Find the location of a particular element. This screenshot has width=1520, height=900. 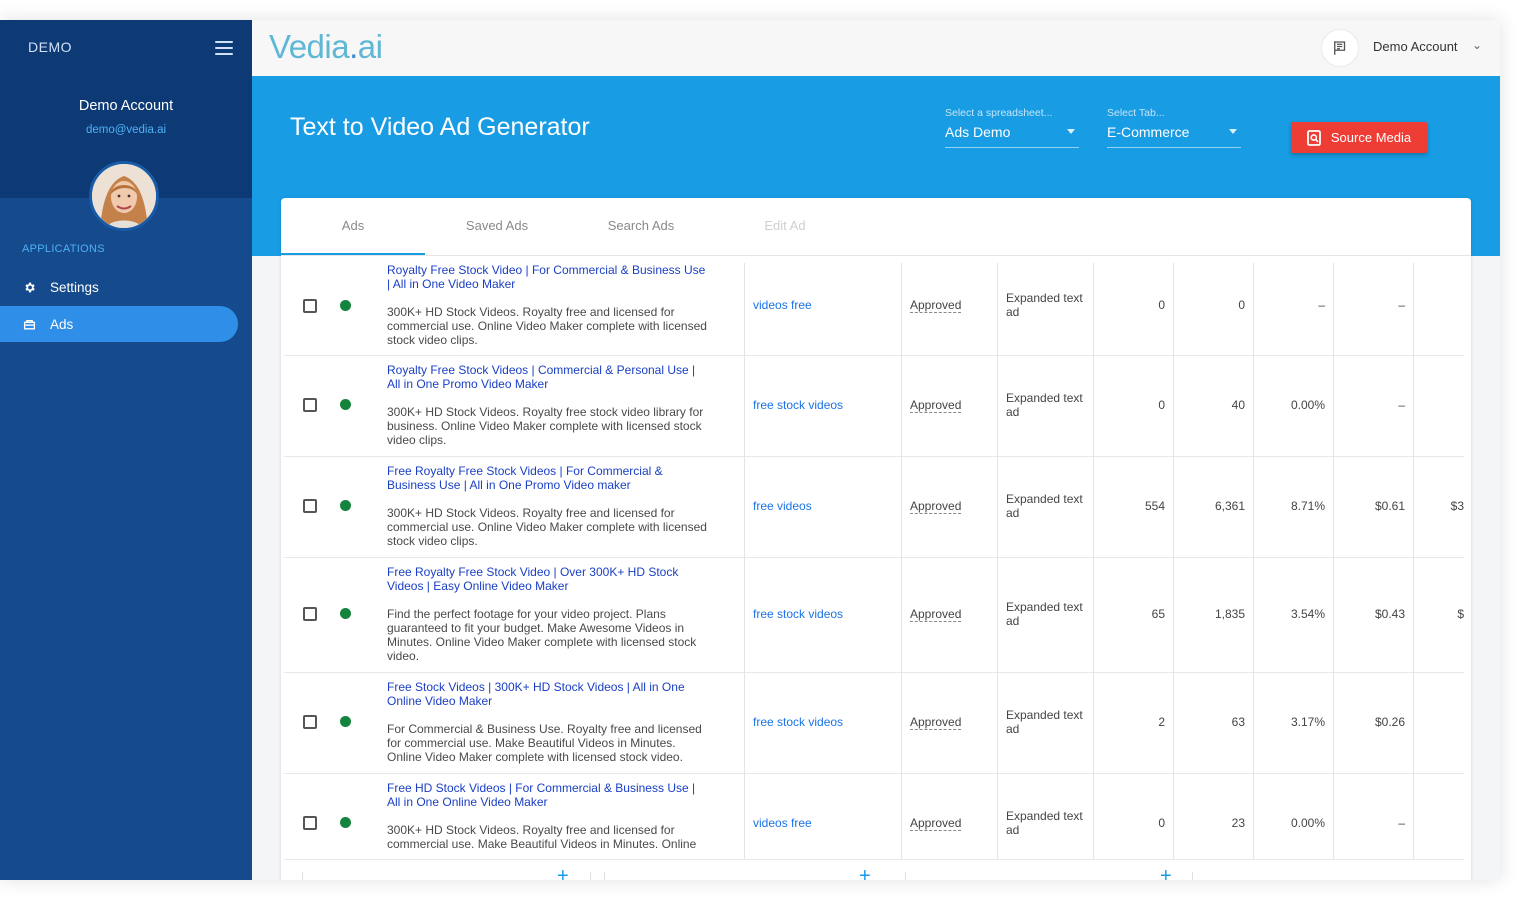

metric-value: $0.61 is located at coordinates (1389, 506).